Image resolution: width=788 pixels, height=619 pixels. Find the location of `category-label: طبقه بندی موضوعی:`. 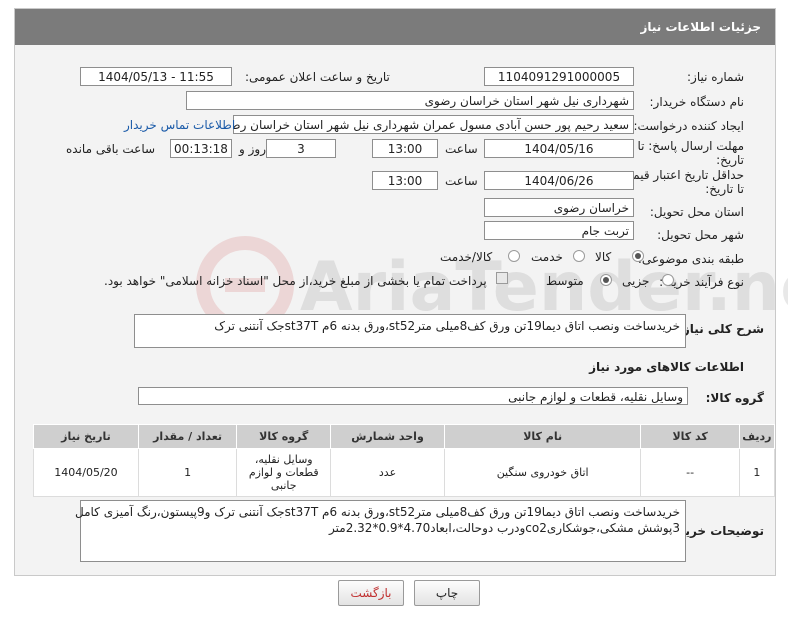

category-label: طبقه بندی موضوعی: is located at coordinates (690, 259).